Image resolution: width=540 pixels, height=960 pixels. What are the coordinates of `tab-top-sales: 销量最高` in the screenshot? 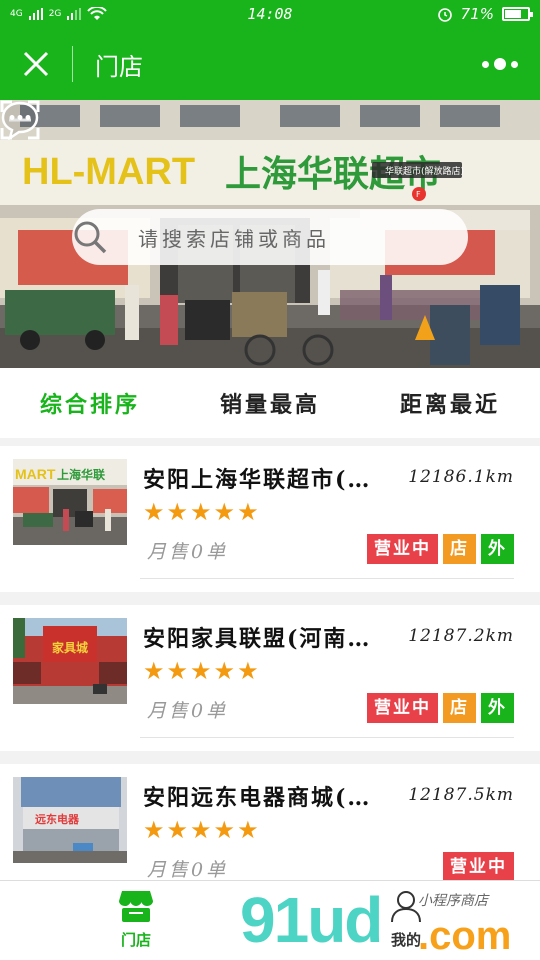 It's located at (270, 403).